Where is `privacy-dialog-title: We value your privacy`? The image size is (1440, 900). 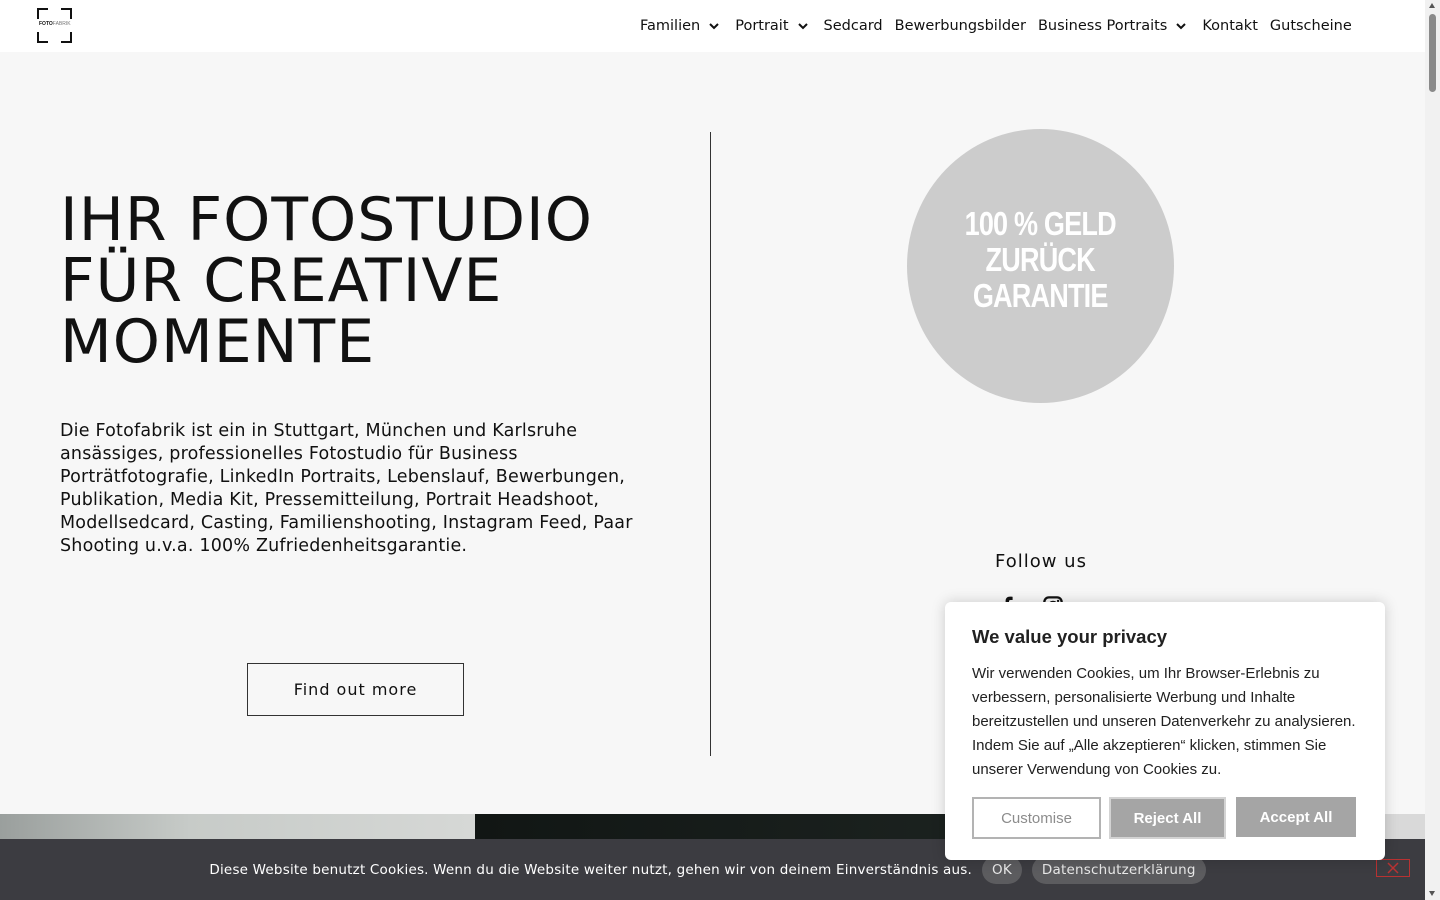
privacy-dialog-title: We value your privacy is located at coordinates (1070, 636).